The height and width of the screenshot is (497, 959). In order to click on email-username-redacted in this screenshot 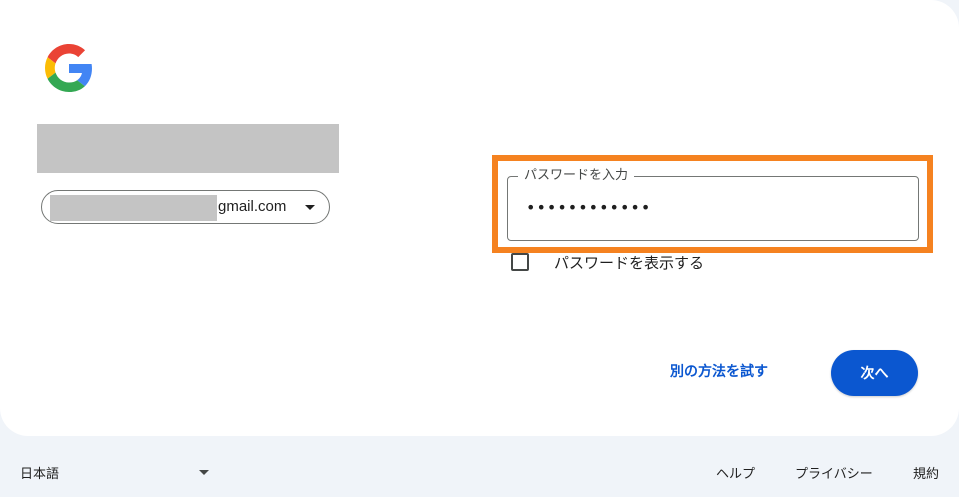, I will do `click(133, 208)`.